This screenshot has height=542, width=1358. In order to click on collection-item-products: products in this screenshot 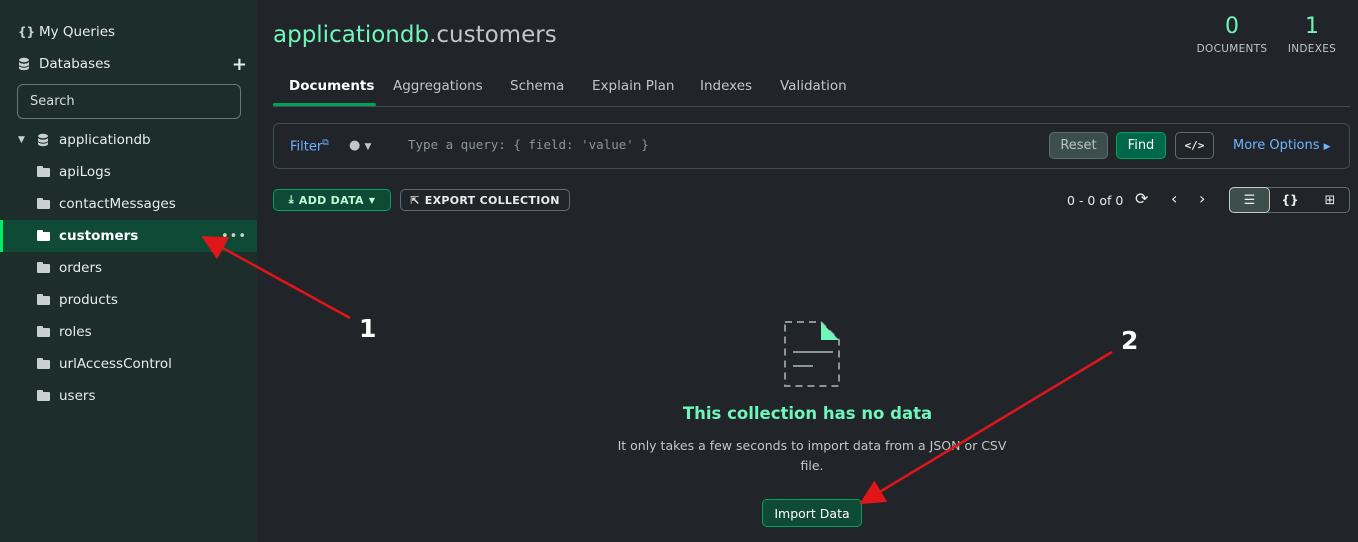, I will do `click(128, 300)`.